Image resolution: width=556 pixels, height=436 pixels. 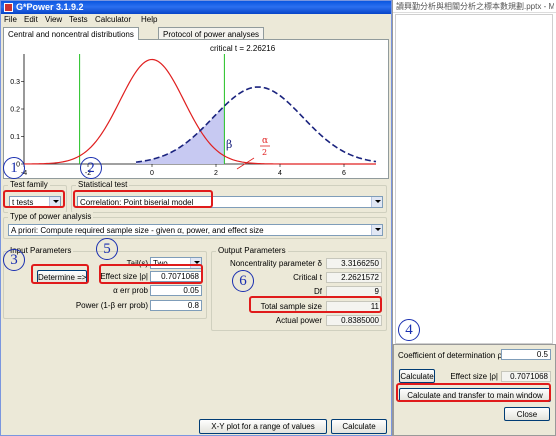 I want to click on xy-plot-button: X-Y plot for a range of values, so click(x=263, y=426).